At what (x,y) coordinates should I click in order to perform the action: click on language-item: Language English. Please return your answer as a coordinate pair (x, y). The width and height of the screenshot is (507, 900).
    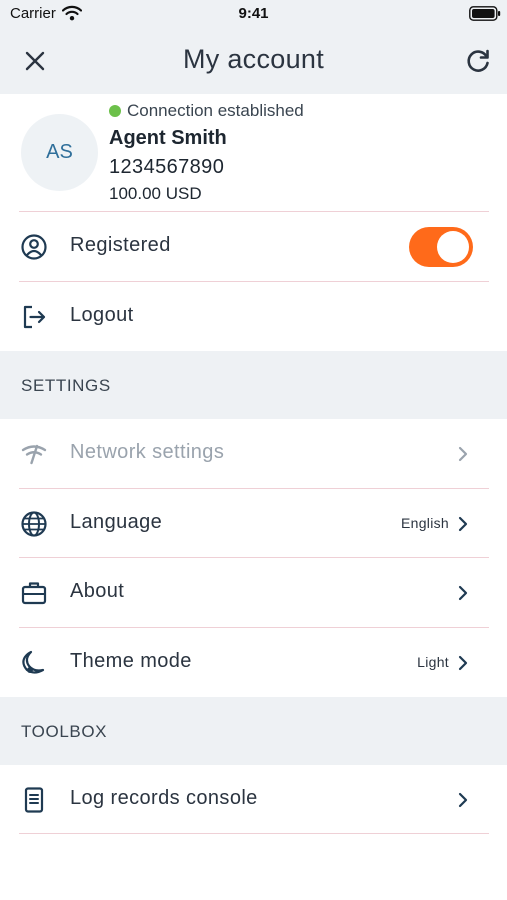
    Looking at the image, I should click on (253, 523).